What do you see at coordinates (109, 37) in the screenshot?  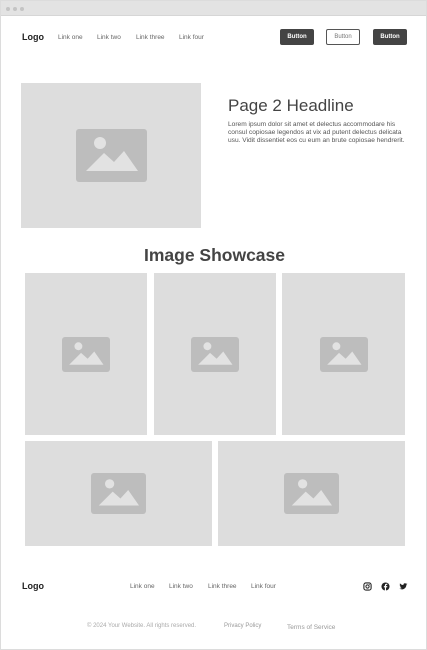 I see `header-nav-link-two: Link two` at bounding box center [109, 37].